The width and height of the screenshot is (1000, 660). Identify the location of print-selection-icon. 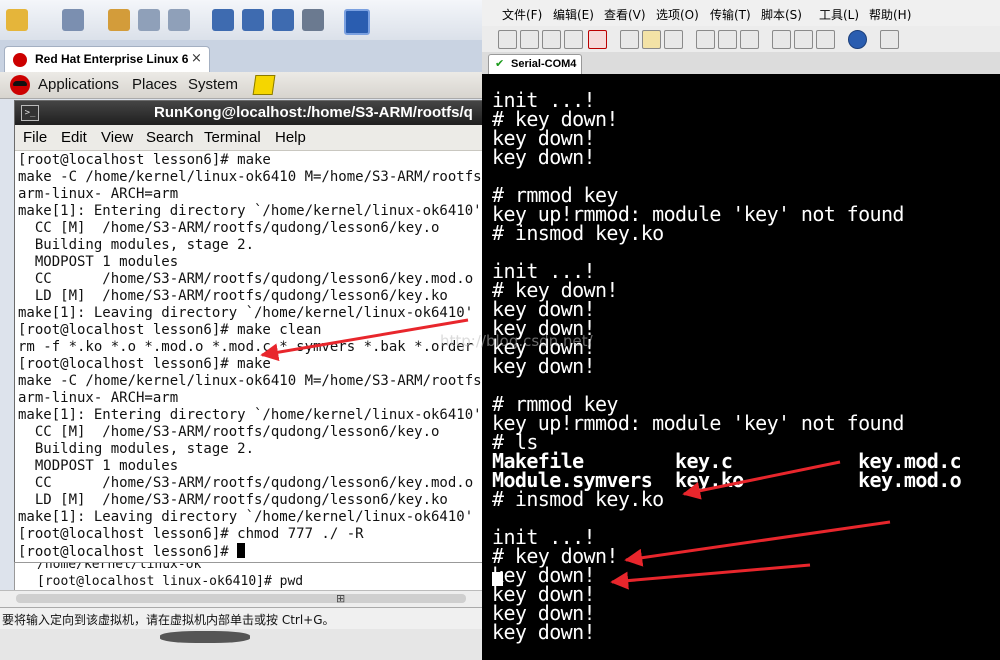
(727, 39).